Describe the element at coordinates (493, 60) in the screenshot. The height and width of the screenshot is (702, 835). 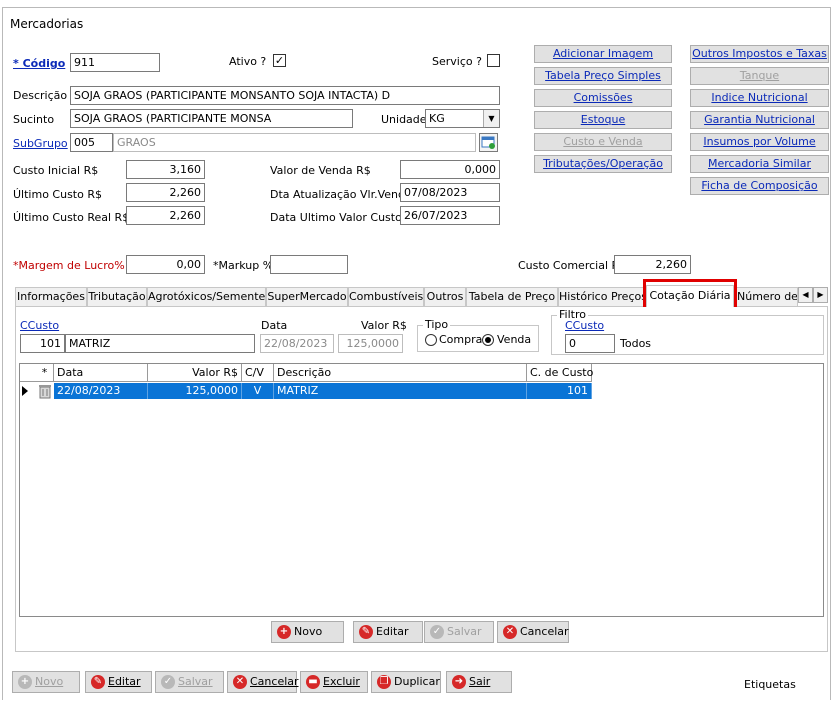
I see `servico-checkbox` at that location.